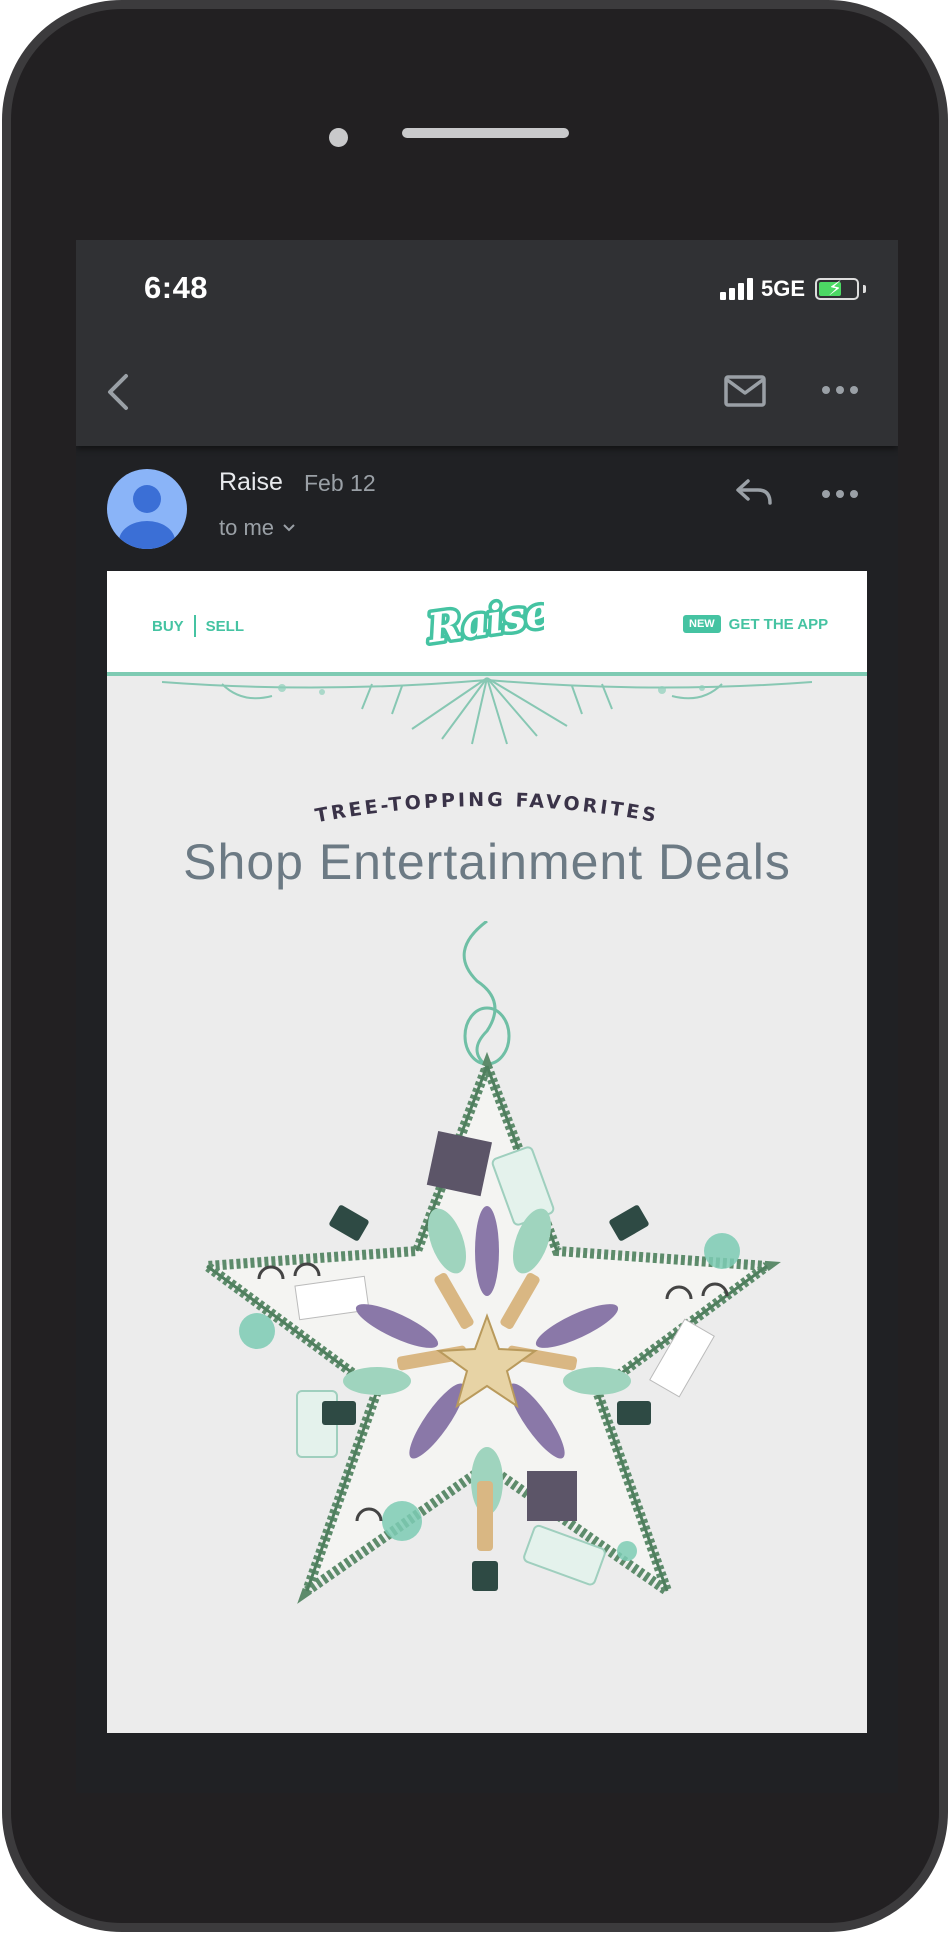 The image size is (951, 1934). What do you see at coordinates (487, 343) in the screenshot?
I see `app-bar: 6:48 5GE ⚡` at bounding box center [487, 343].